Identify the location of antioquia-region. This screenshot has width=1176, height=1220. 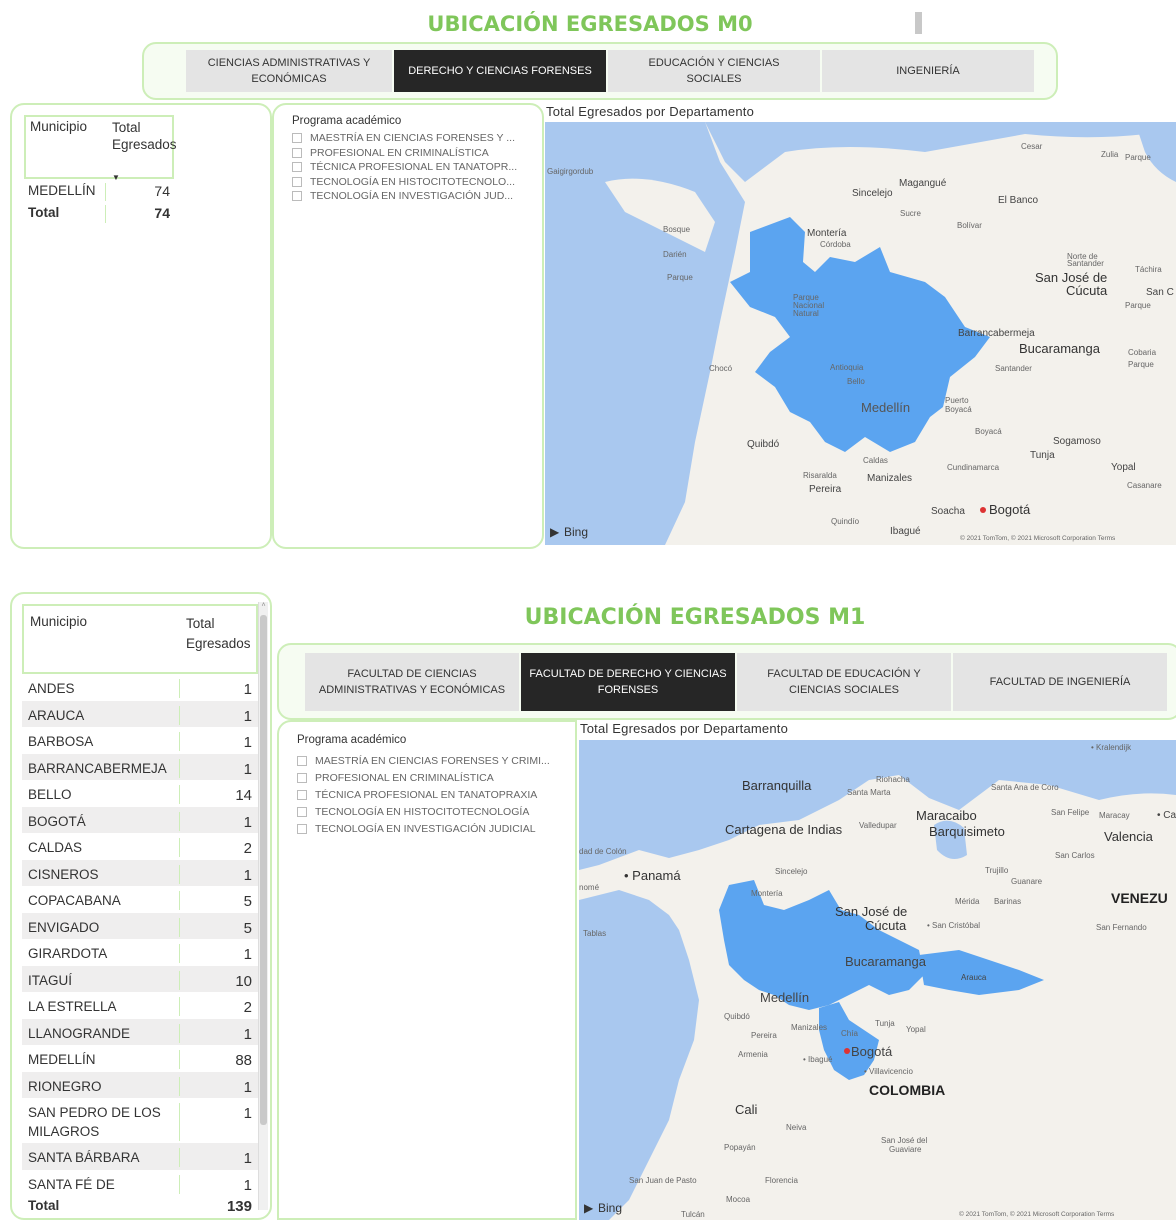
(860, 334).